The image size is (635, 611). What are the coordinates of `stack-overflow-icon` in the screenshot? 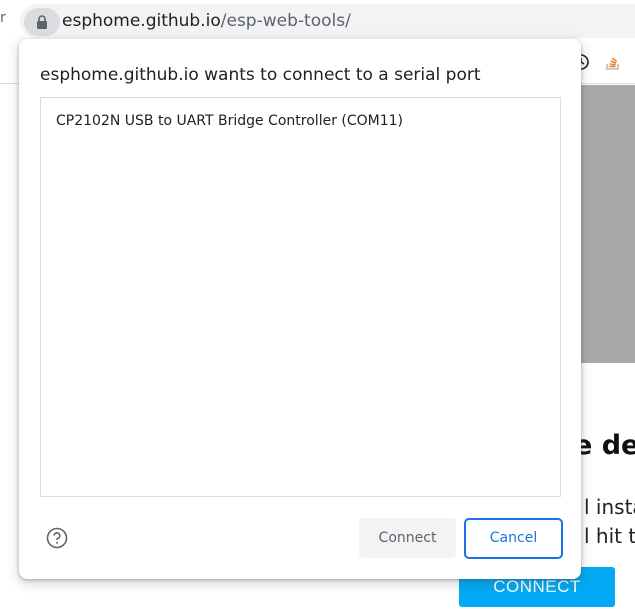 It's located at (613, 62).